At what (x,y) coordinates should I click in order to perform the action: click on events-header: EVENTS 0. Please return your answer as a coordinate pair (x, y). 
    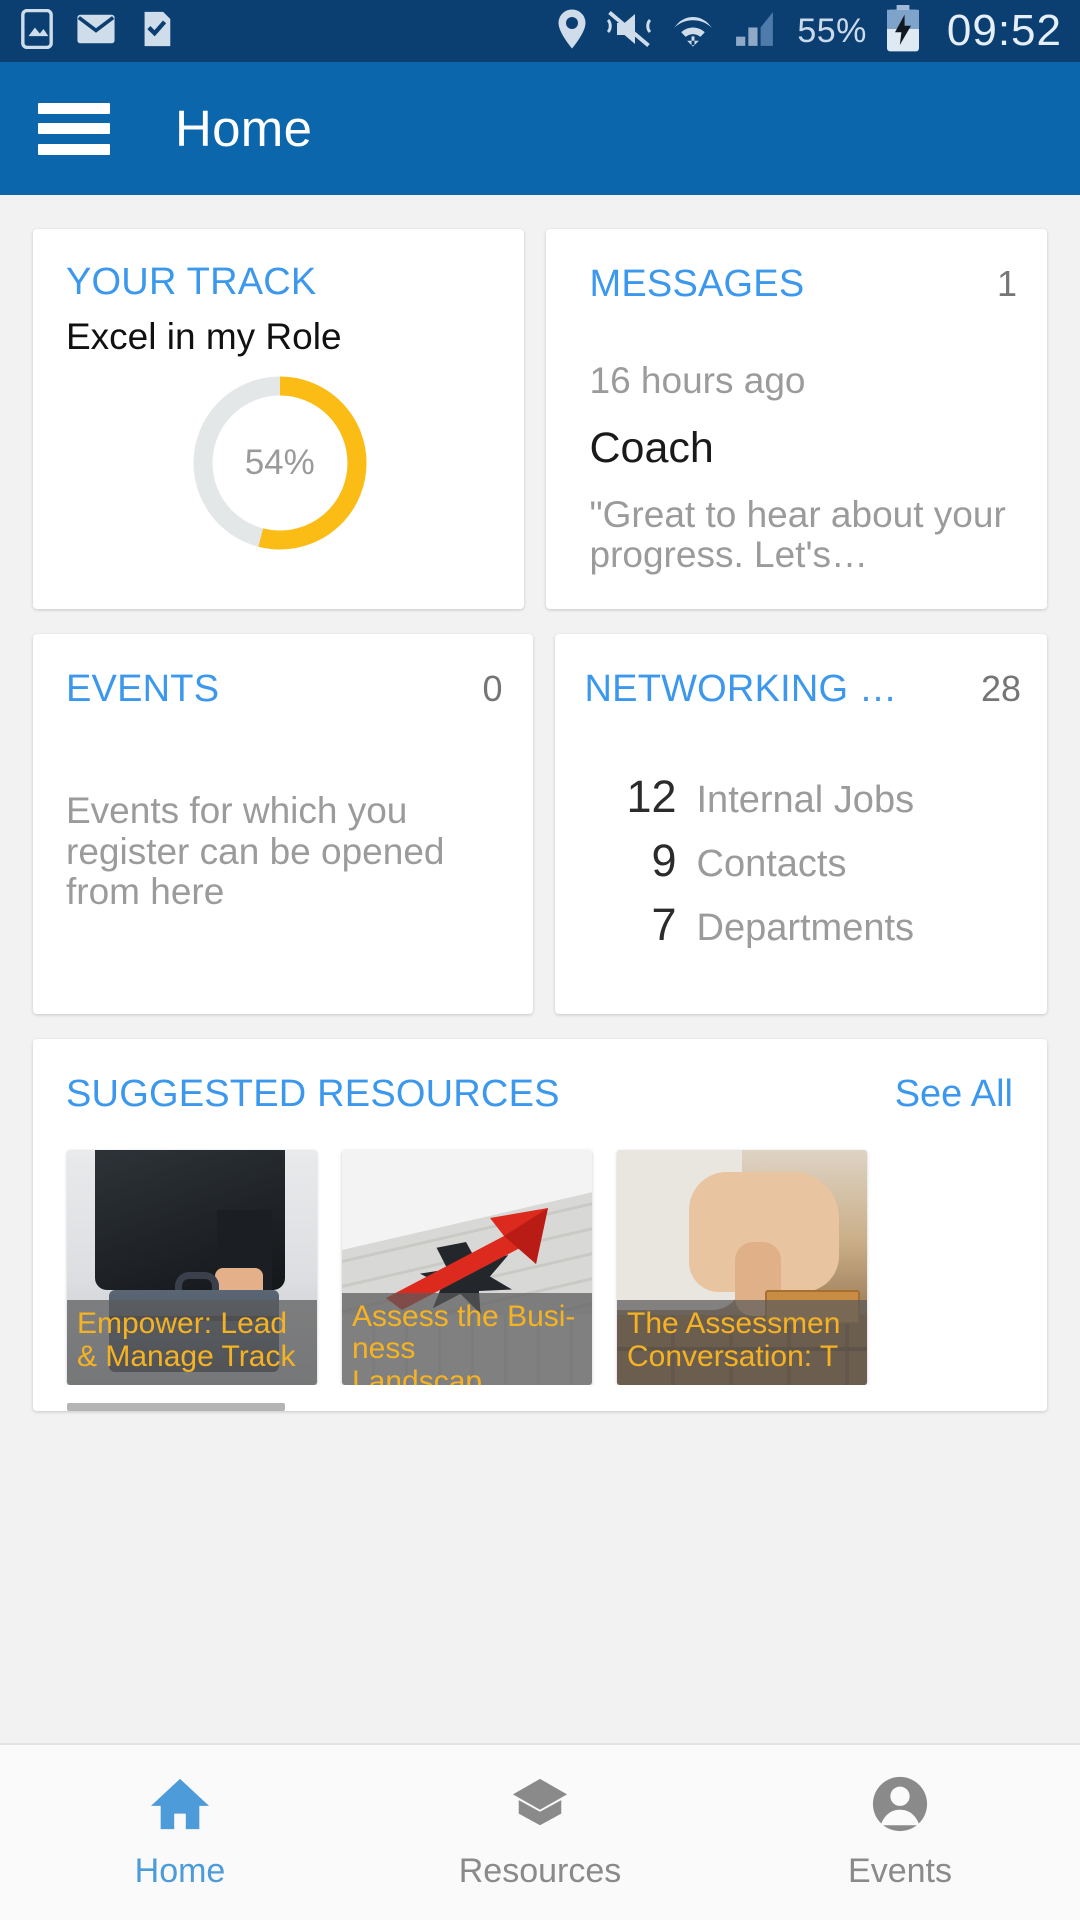
    Looking at the image, I should click on (284, 689).